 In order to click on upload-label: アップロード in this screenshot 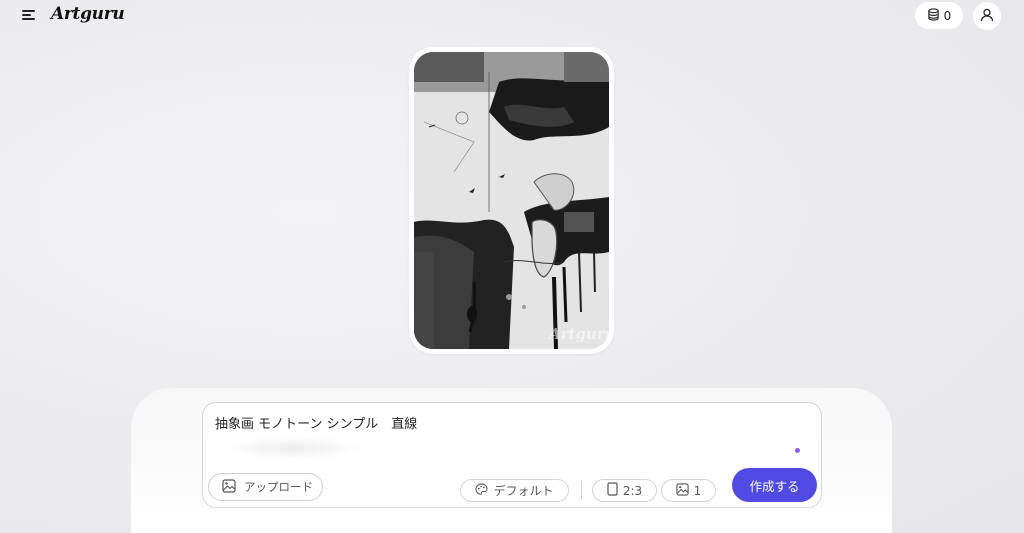, I will do `click(278, 487)`.